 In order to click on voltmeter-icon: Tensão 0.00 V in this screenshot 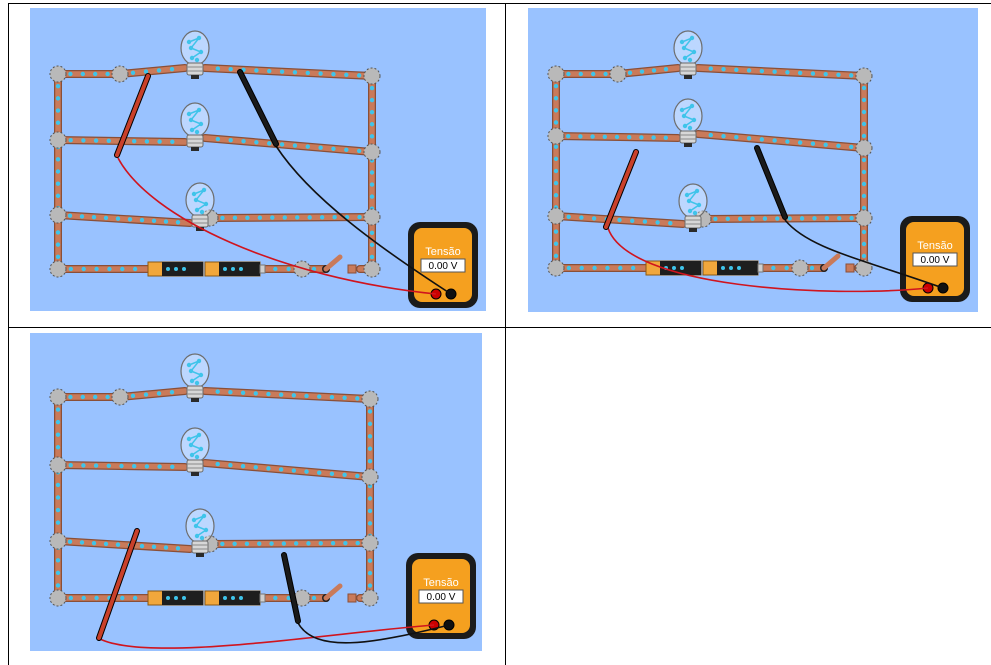, I will do `click(443, 265)`.